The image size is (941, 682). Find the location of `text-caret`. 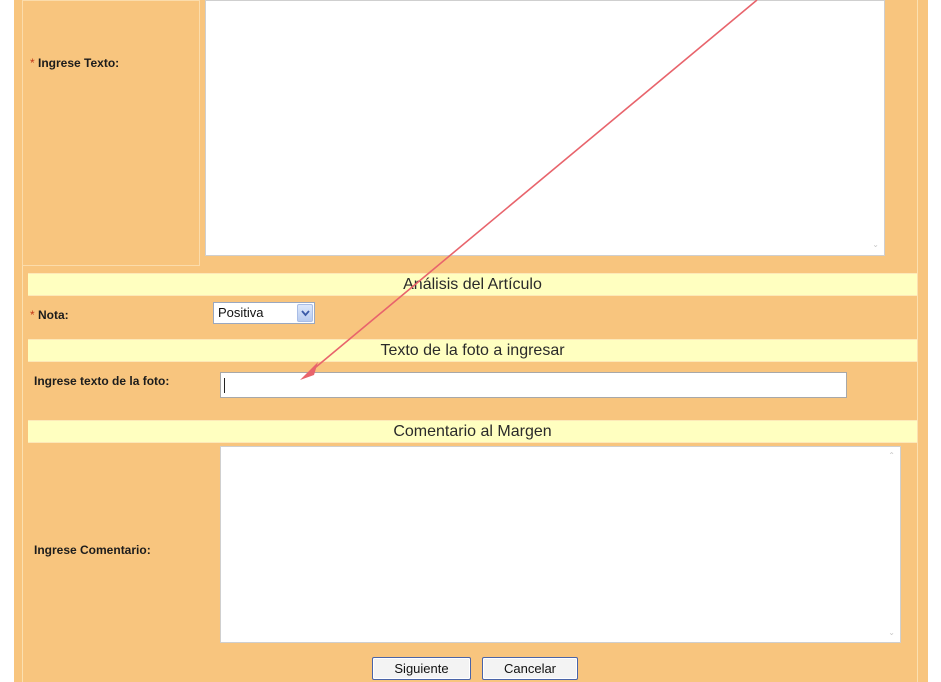

text-caret is located at coordinates (224, 385).